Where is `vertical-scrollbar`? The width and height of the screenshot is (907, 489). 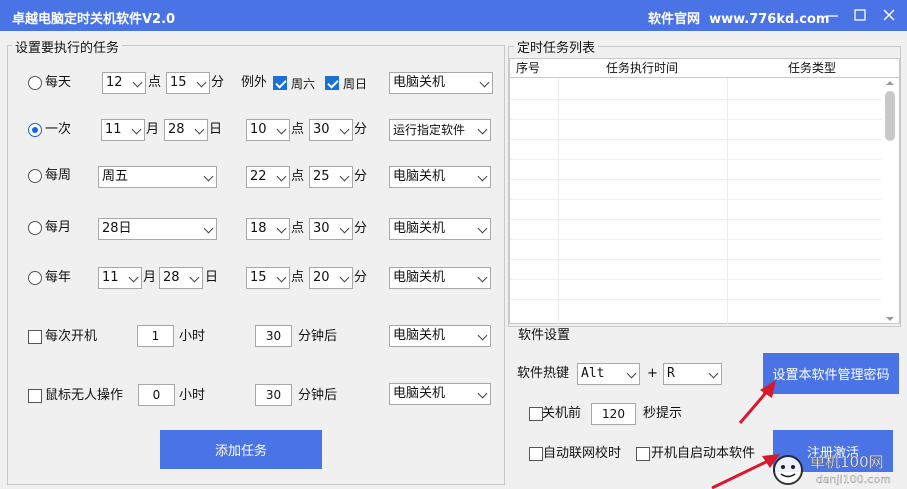
vertical-scrollbar is located at coordinates (890, 201).